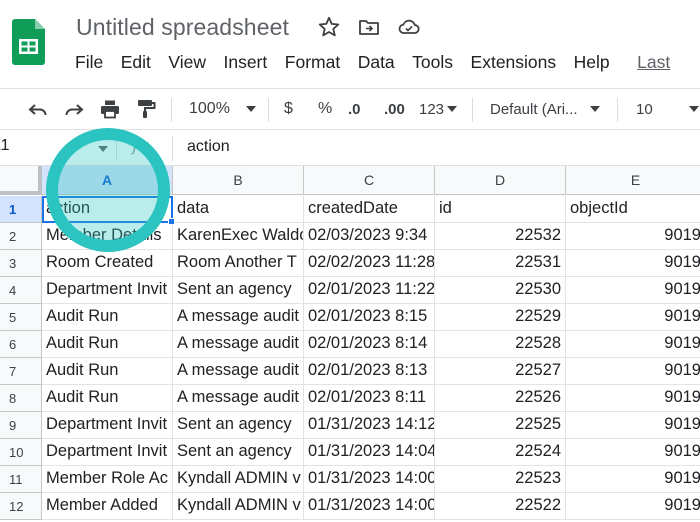 The image size is (700, 522). I want to click on grid-cell: 01/31/2023 14:04, so click(369, 452).